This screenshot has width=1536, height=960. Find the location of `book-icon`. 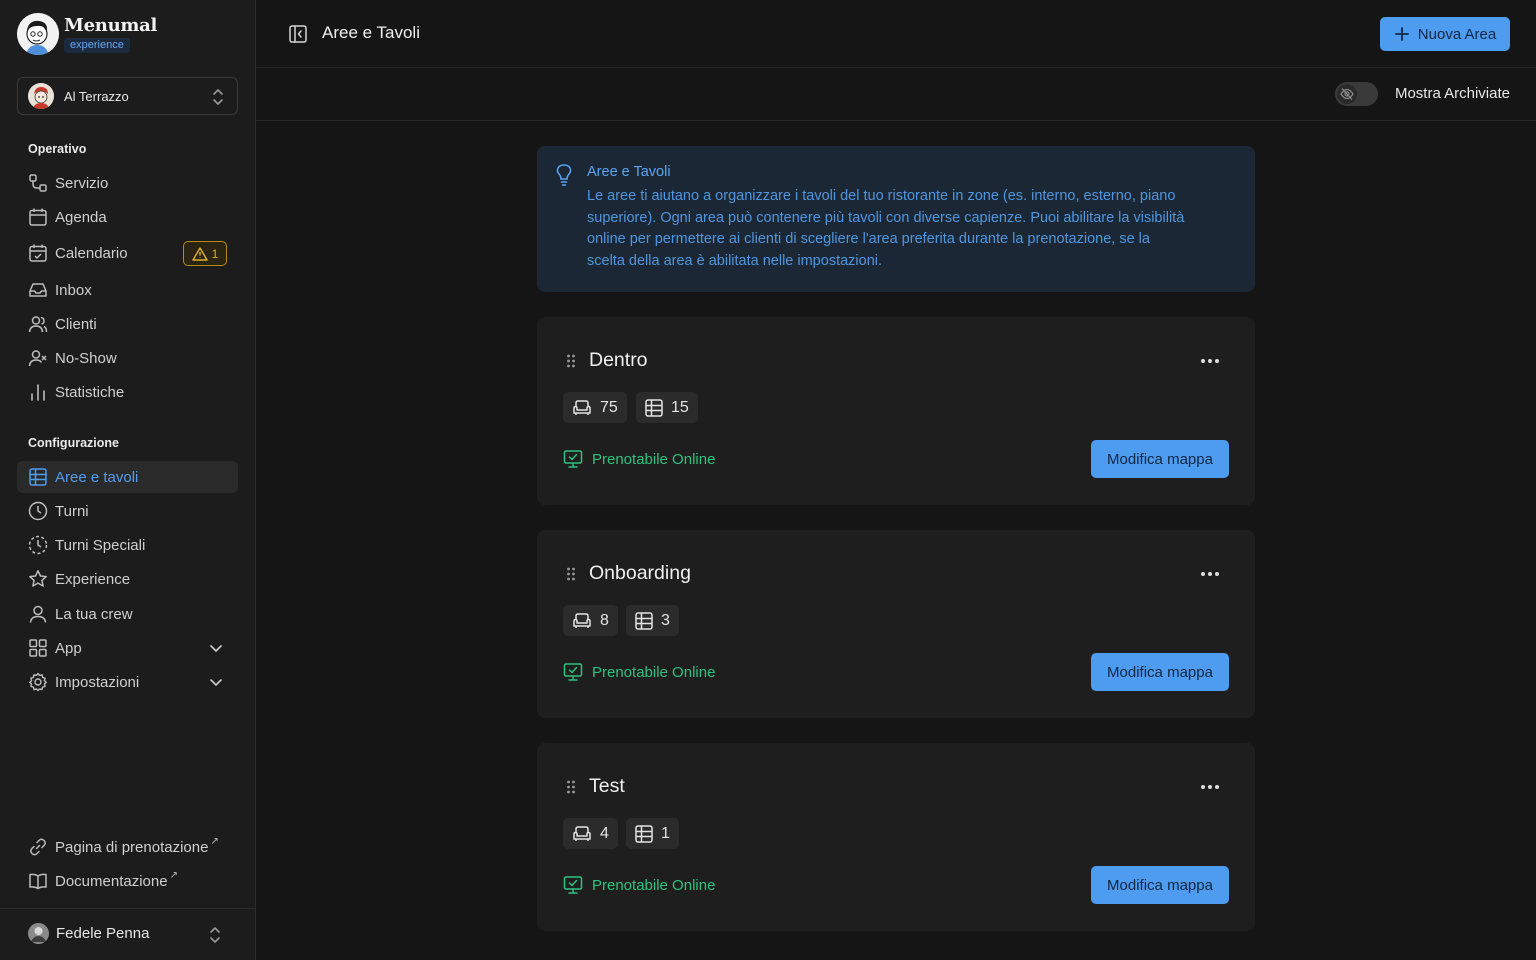

book-icon is located at coordinates (38, 881).